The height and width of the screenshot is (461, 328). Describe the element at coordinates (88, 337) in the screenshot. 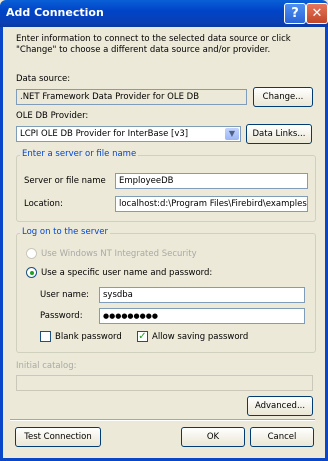

I see `blank-password-label: Blank password` at that location.